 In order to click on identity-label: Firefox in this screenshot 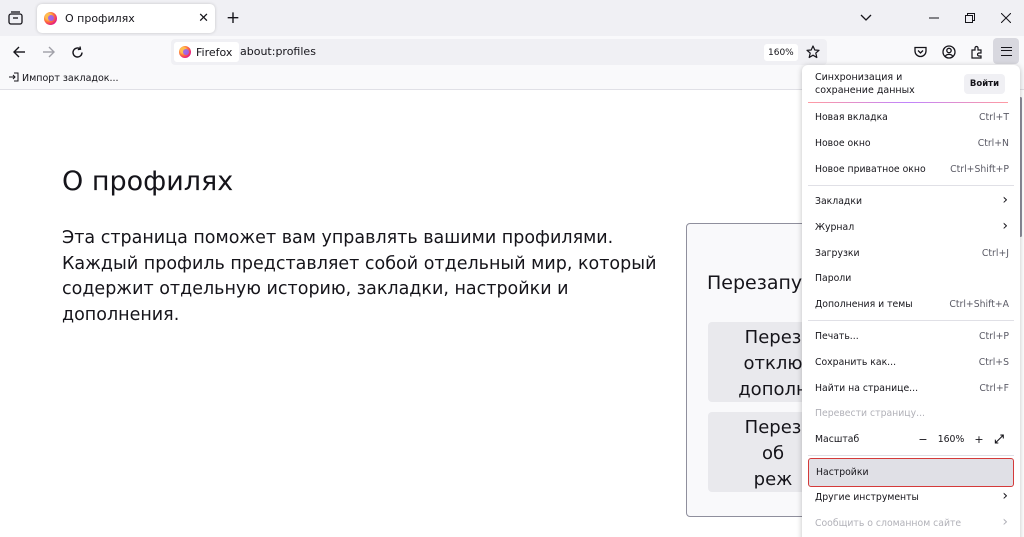, I will do `click(214, 52)`.